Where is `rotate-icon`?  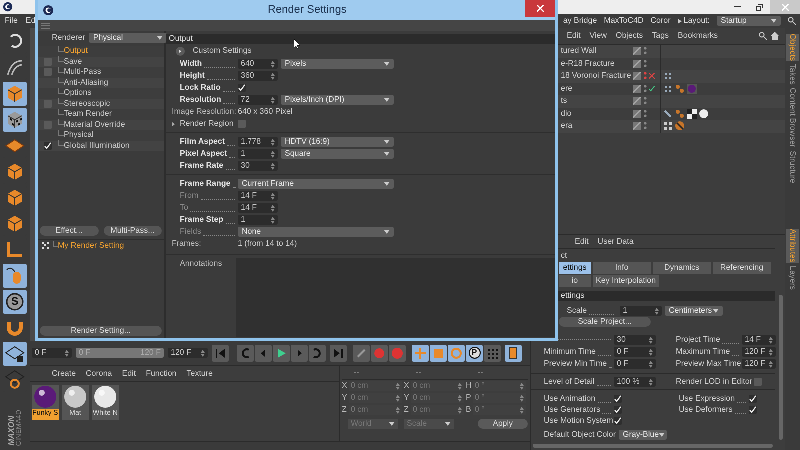 rotate-icon is located at coordinates (456, 353).